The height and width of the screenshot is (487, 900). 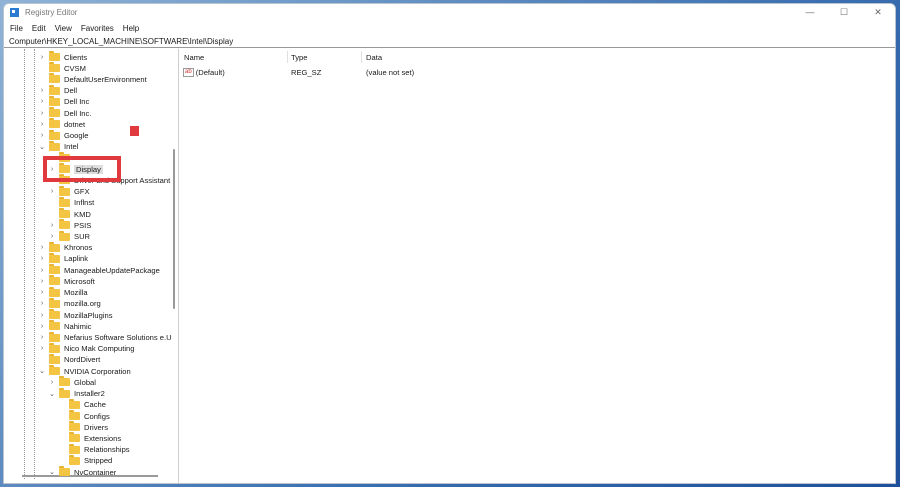 What do you see at coordinates (174, 229) in the screenshot?
I see `vertical-scrollbar` at bounding box center [174, 229].